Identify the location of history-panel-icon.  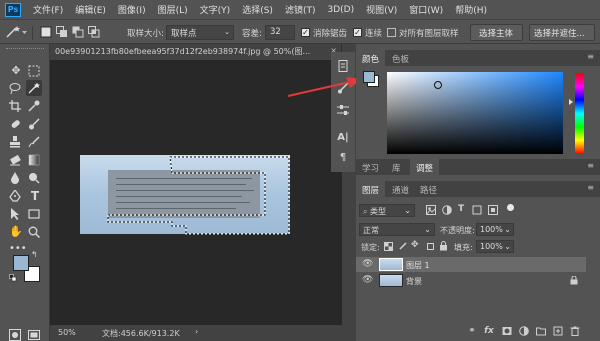
(343, 66).